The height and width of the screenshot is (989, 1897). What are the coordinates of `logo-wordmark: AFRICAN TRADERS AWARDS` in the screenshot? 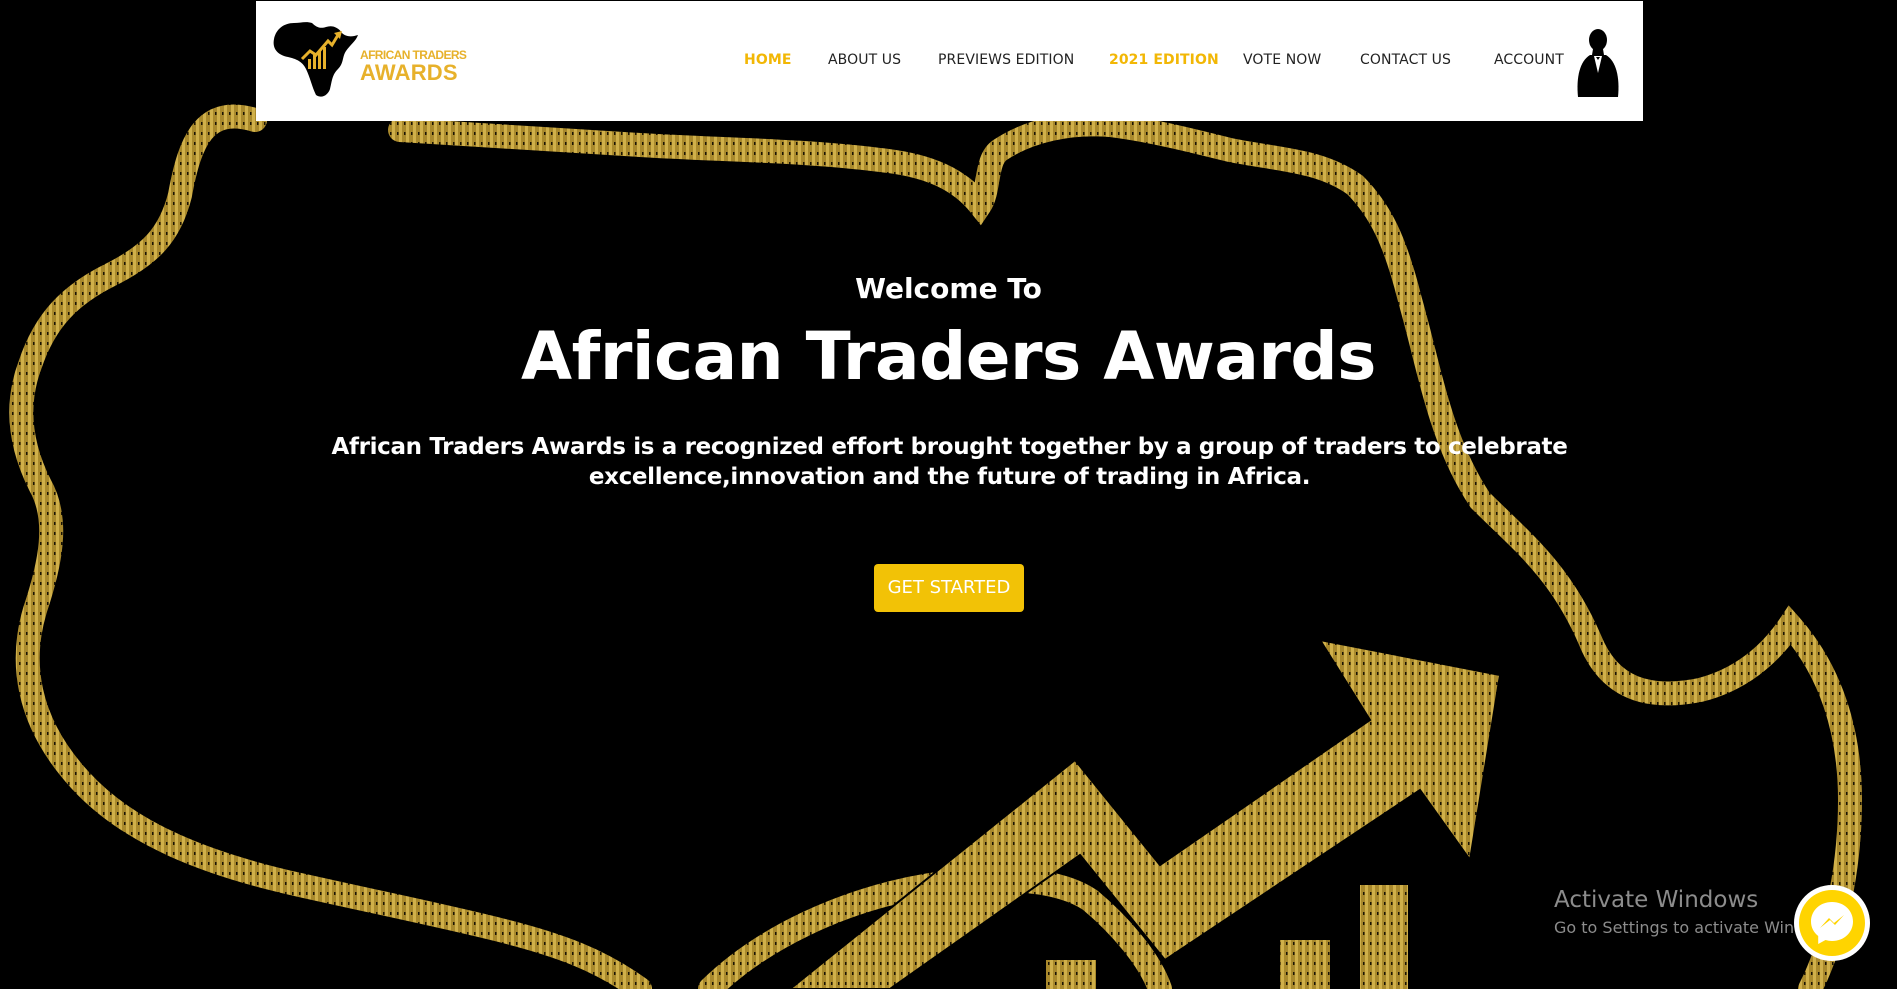 It's located at (415, 66).